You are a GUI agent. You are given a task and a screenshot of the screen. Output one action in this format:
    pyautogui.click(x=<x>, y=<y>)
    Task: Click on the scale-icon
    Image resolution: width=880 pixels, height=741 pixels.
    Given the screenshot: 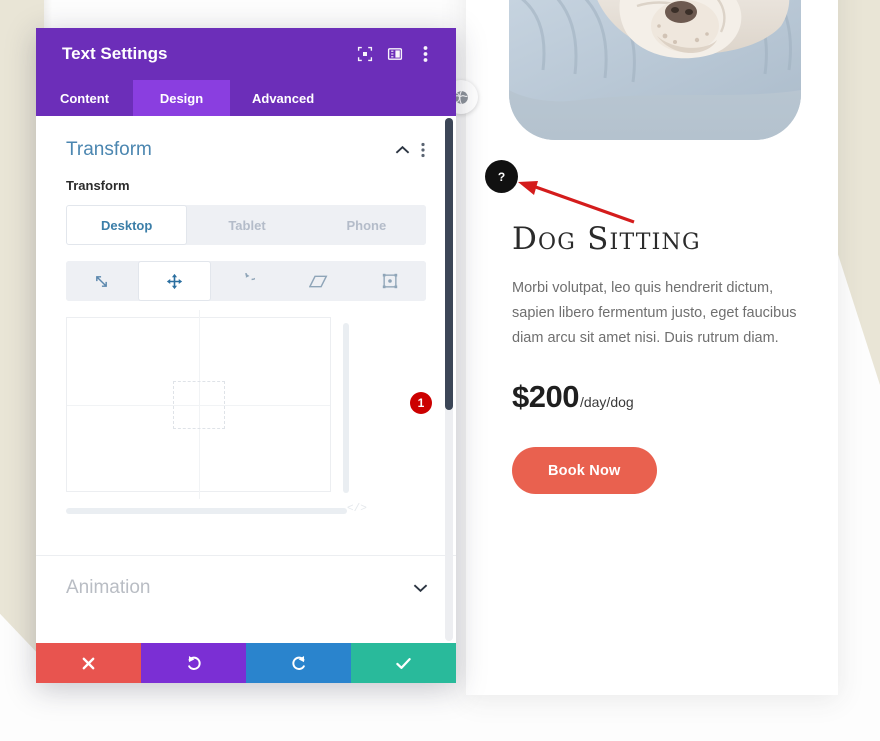 What is the action you would take?
    pyautogui.click(x=102, y=281)
    